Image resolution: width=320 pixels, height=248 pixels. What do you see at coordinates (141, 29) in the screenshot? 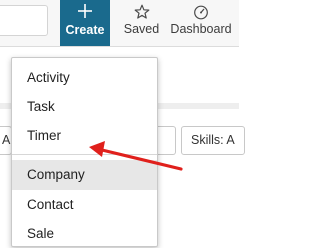
I see `saved-label: Saved` at bounding box center [141, 29].